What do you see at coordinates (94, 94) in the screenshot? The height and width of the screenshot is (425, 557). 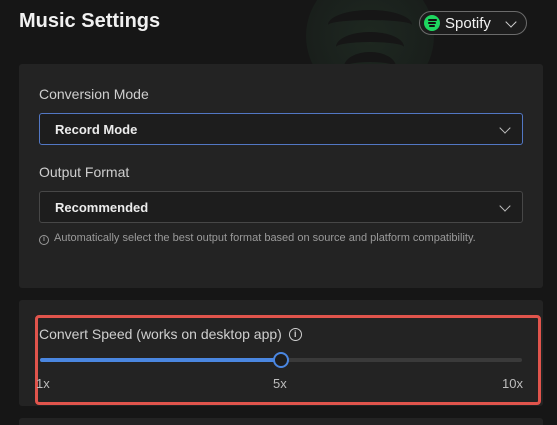 I see `conversion-mode-label: Conversion Mode` at bounding box center [94, 94].